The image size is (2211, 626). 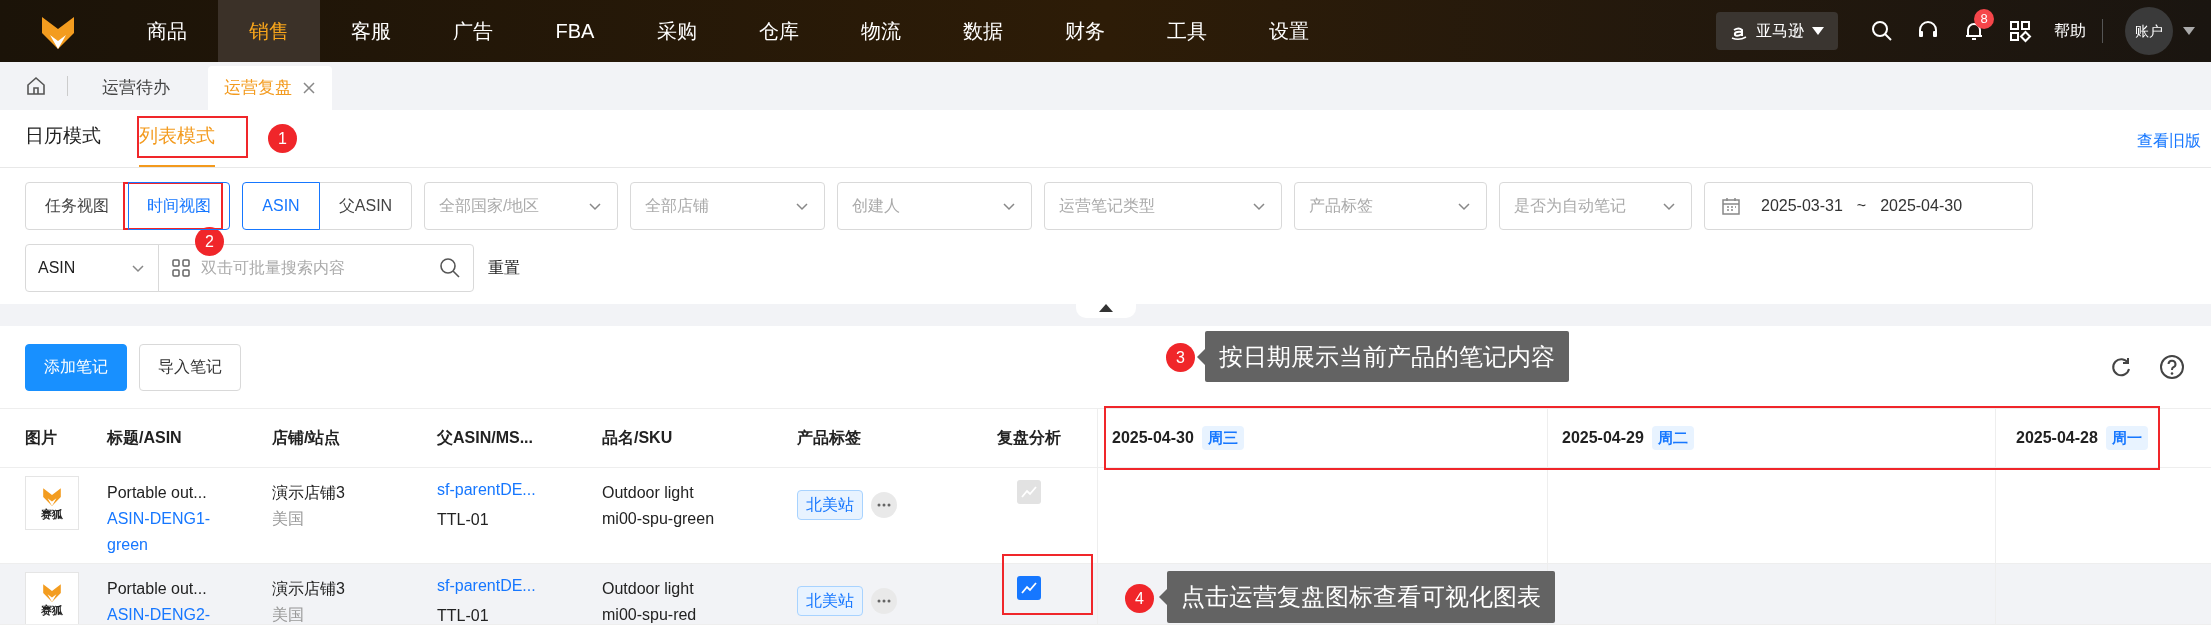 I want to click on search-field-select: ASIN, so click(x=92, y=268).